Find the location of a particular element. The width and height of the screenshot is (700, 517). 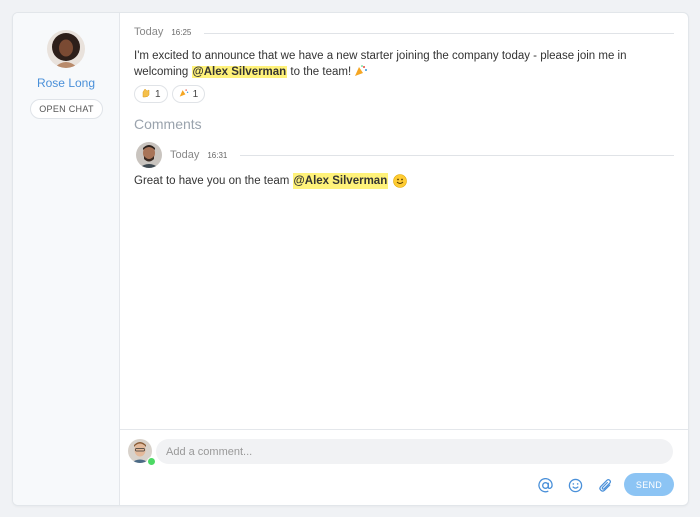

emoji-icon is located at coordinates (575, 485).